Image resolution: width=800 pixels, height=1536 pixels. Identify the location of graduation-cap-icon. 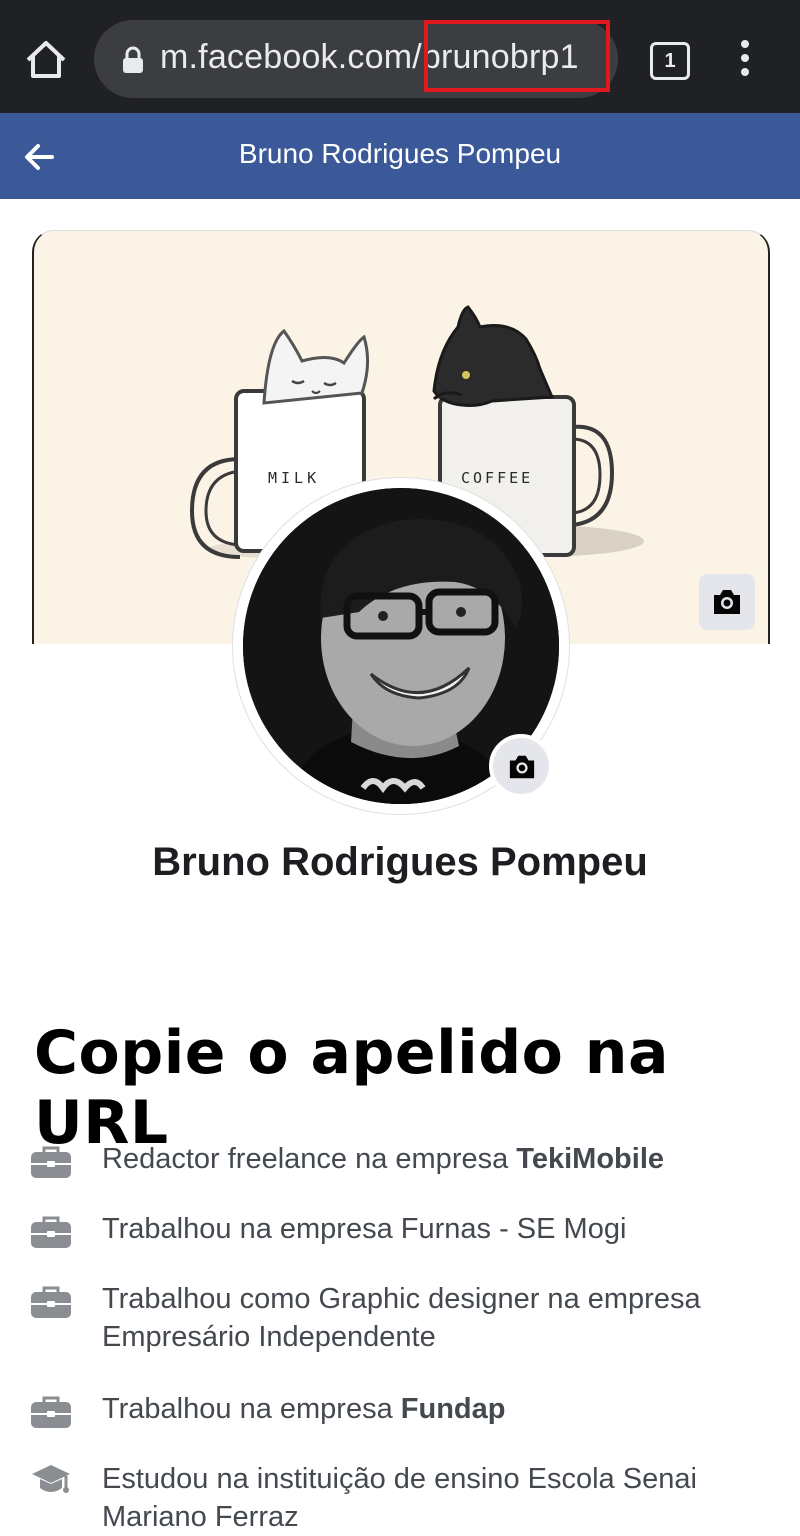
(51, 1480).